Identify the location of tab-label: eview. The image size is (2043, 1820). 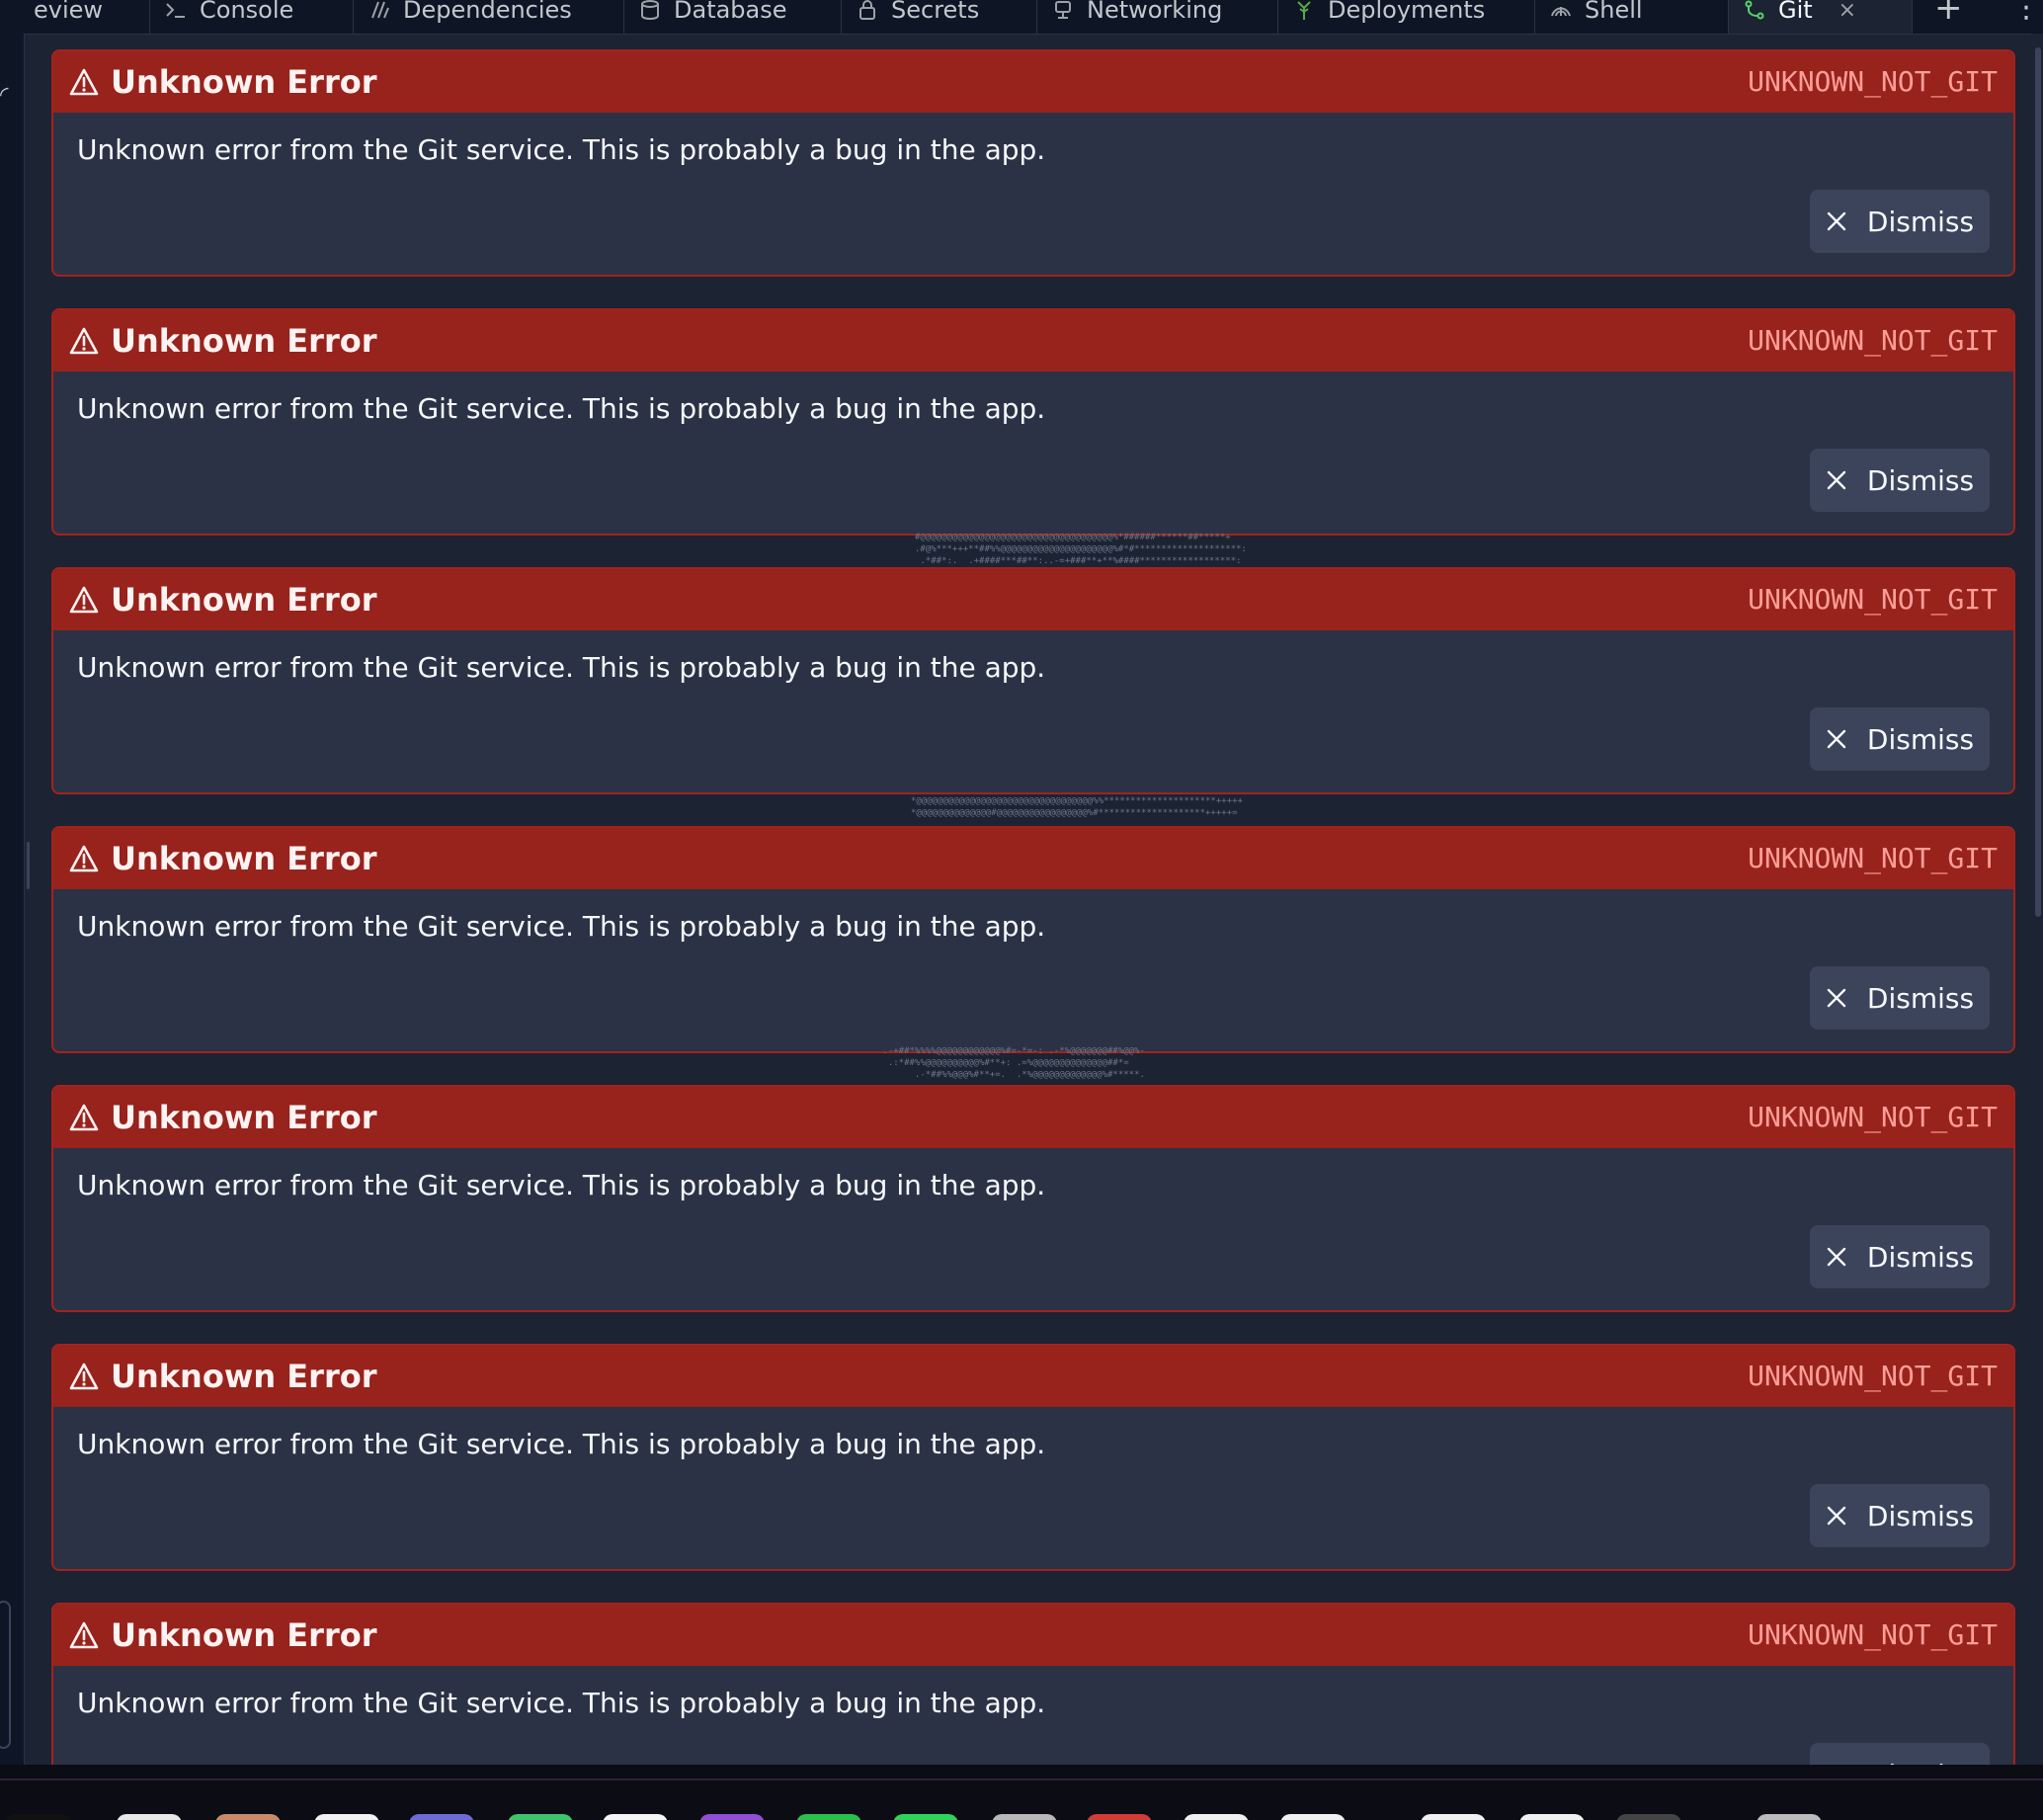
(69, 12).